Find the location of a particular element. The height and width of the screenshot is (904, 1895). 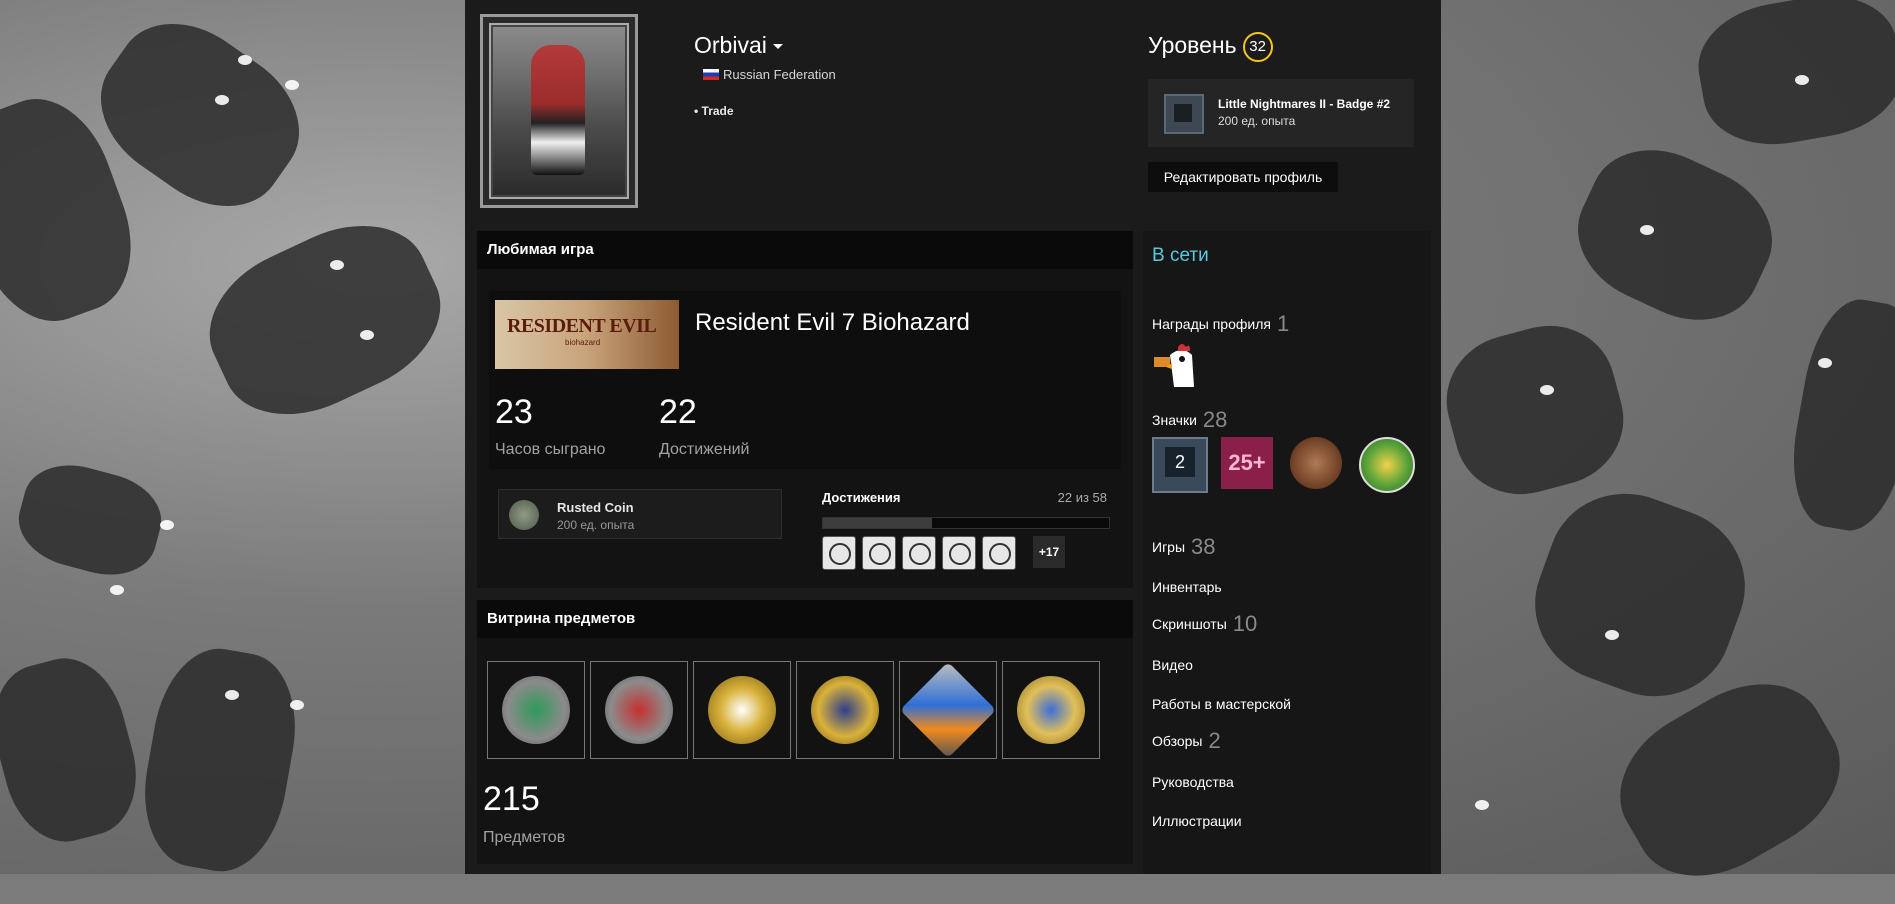

level-heading: Уровень 32 is located at coordinates (1210, 47).